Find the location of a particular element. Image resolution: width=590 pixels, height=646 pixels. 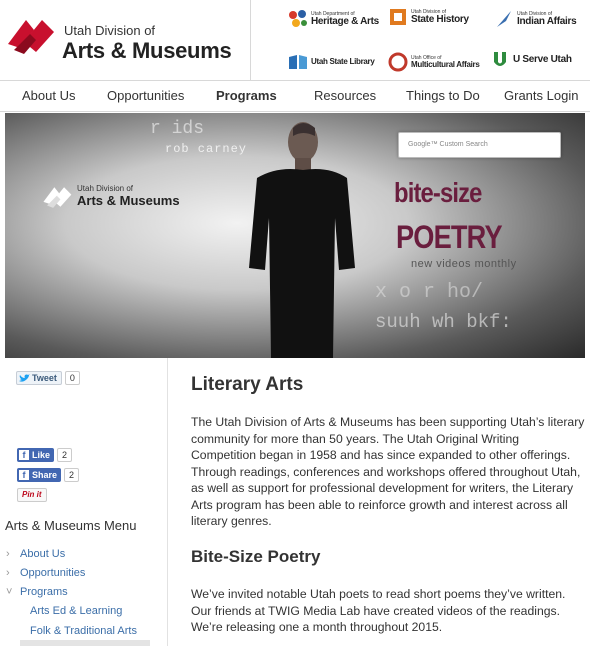

site-logo: Utah Division of Arts & Museums is located at coordinates (126, 40).